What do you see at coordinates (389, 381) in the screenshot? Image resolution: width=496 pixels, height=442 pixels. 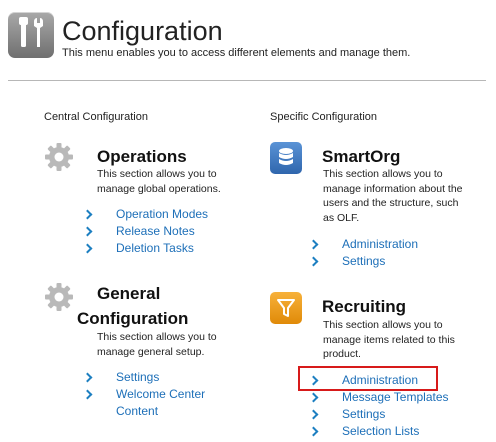 I see `link-recruiting-administration: Administration` at bounding box center [389, 381].